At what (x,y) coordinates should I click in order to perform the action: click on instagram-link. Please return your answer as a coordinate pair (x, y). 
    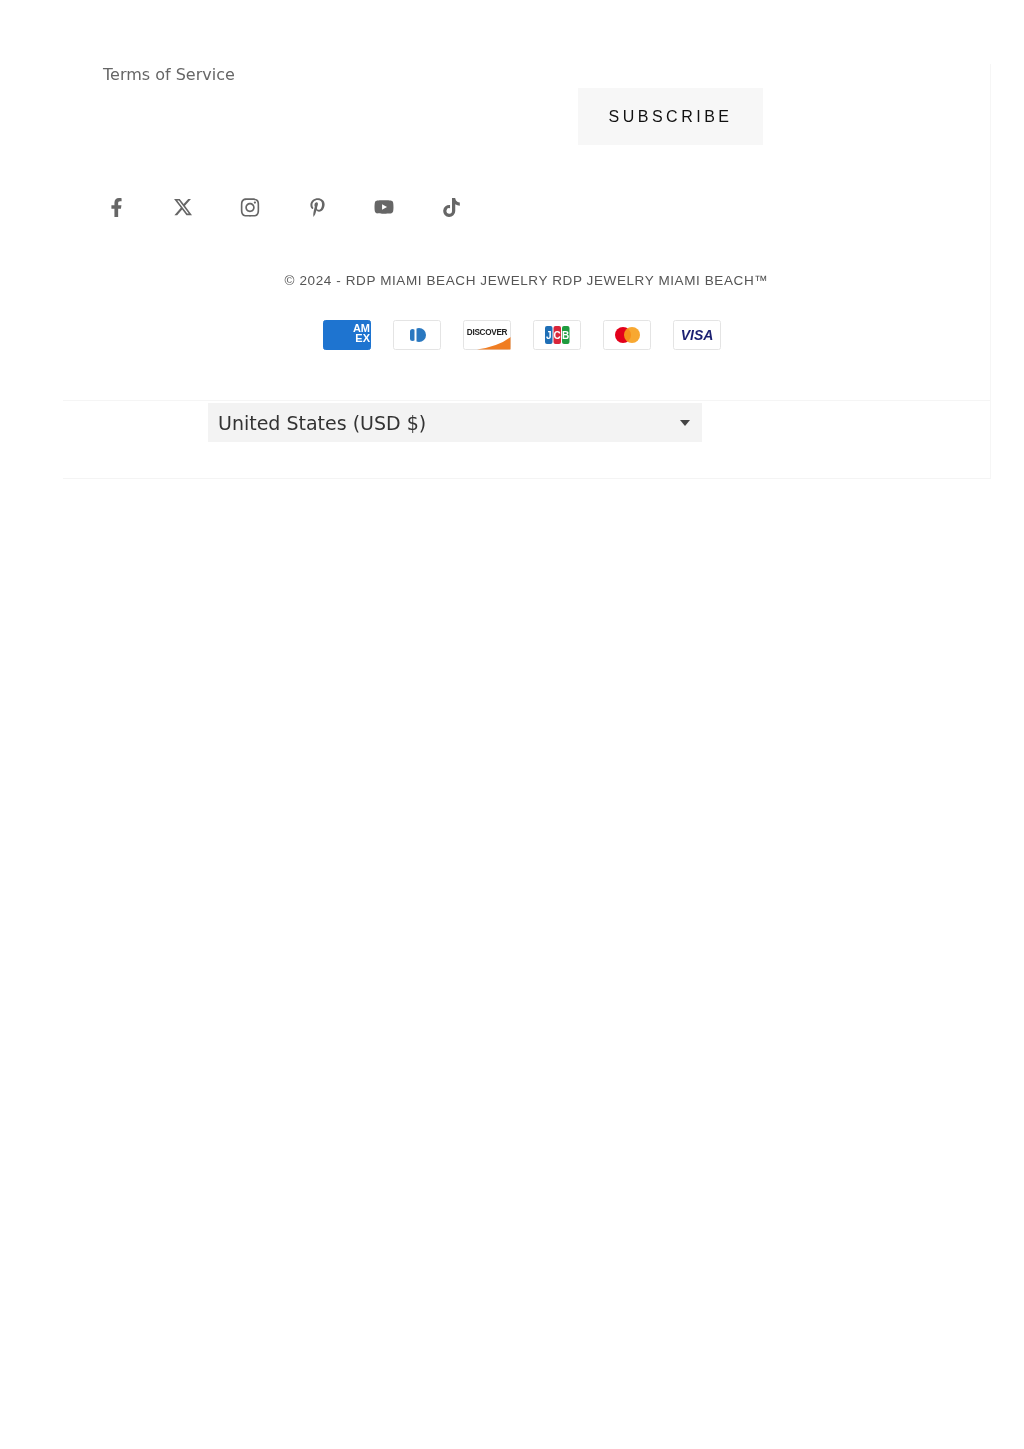
    Looking at the image, I should click on (250, 207).